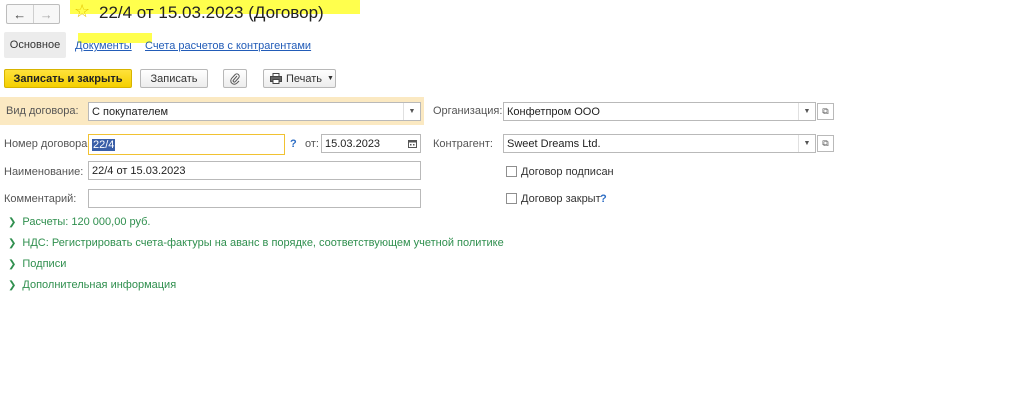  I want to click on paperclip-icon, so click(235, 78).